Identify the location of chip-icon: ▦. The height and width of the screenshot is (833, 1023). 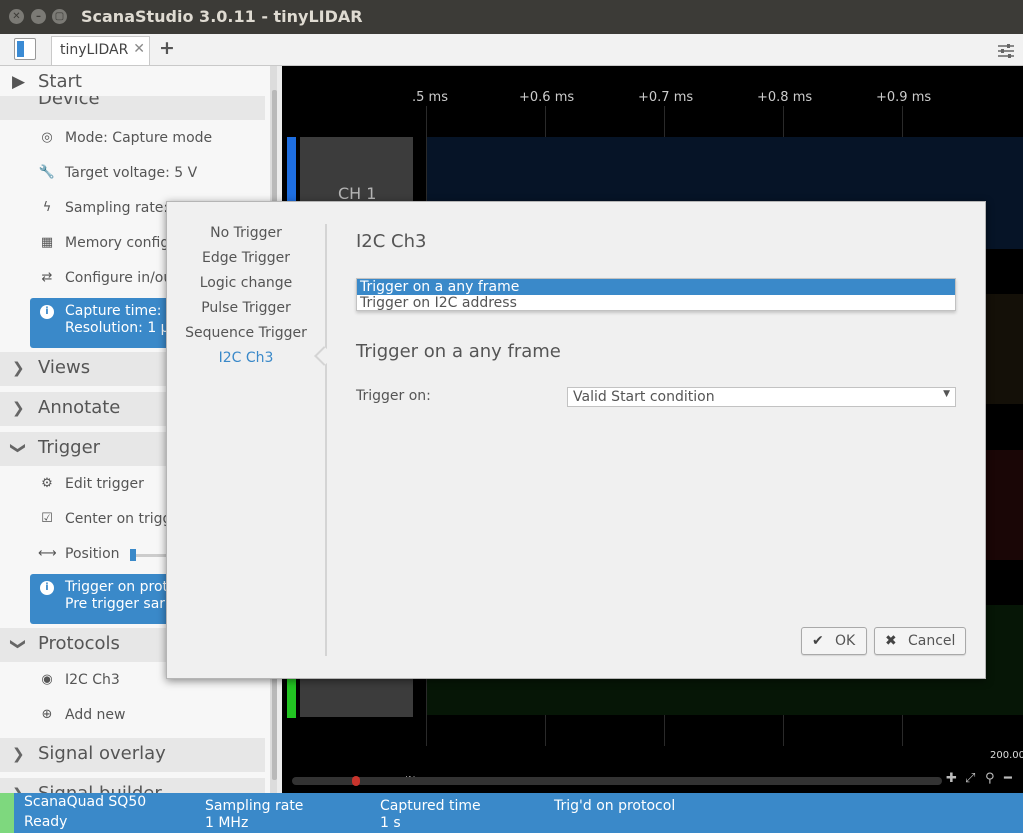
(47, 242).